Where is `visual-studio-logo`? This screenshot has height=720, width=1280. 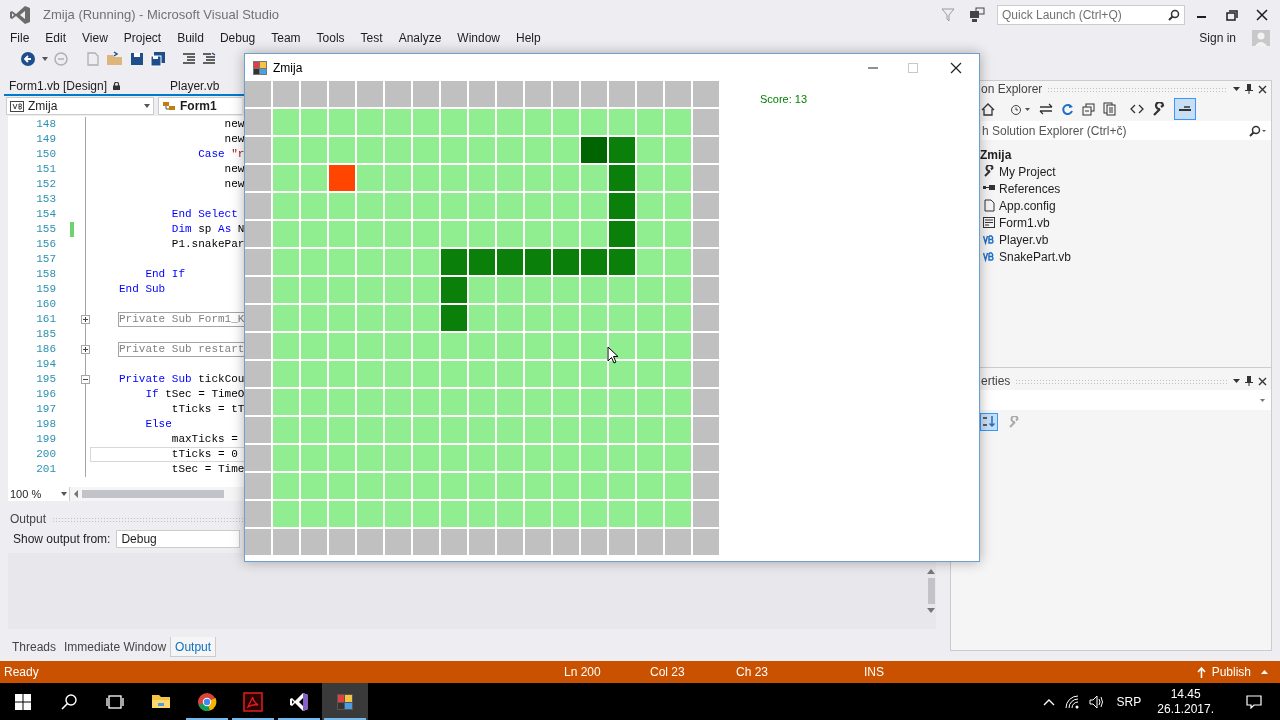
visual-studio-logo is located at coordinates (299, 701).